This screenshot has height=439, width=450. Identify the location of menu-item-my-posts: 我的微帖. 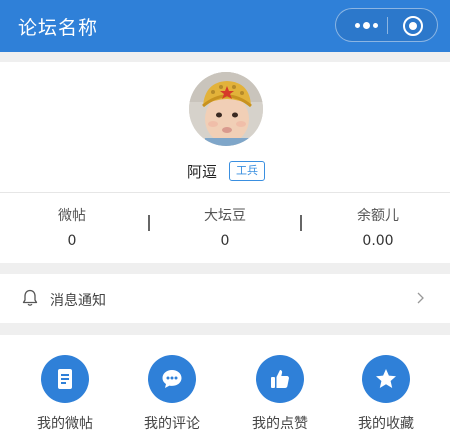
(65, 394).